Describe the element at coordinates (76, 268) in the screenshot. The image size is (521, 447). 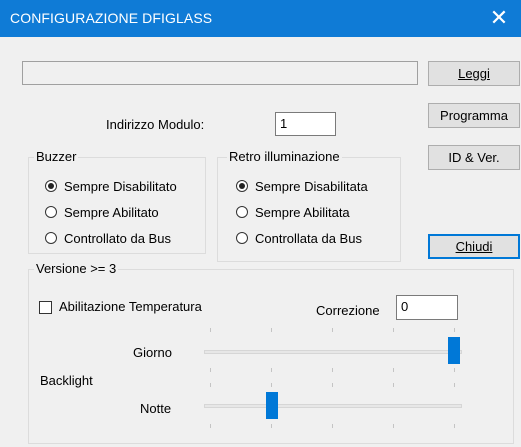
I see `versione-group-title: Versione >= 3` at that location.